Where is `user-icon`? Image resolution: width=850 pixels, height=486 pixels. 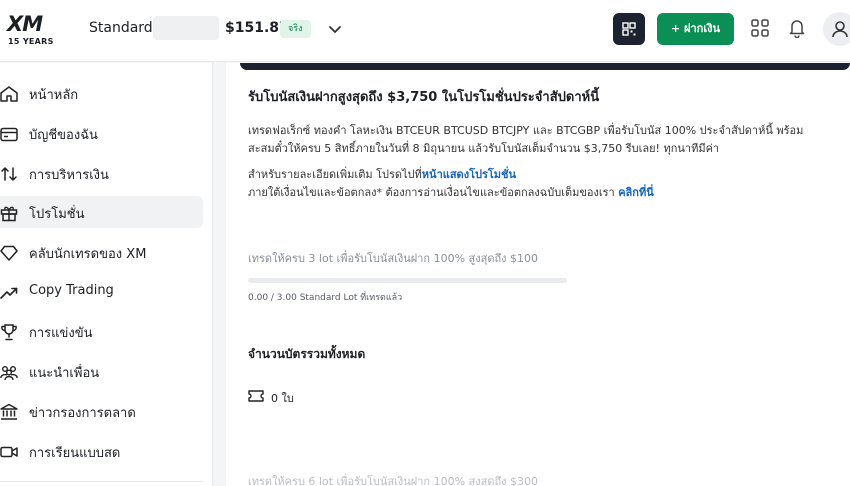 user-icon is located at coordinates (840, 29).